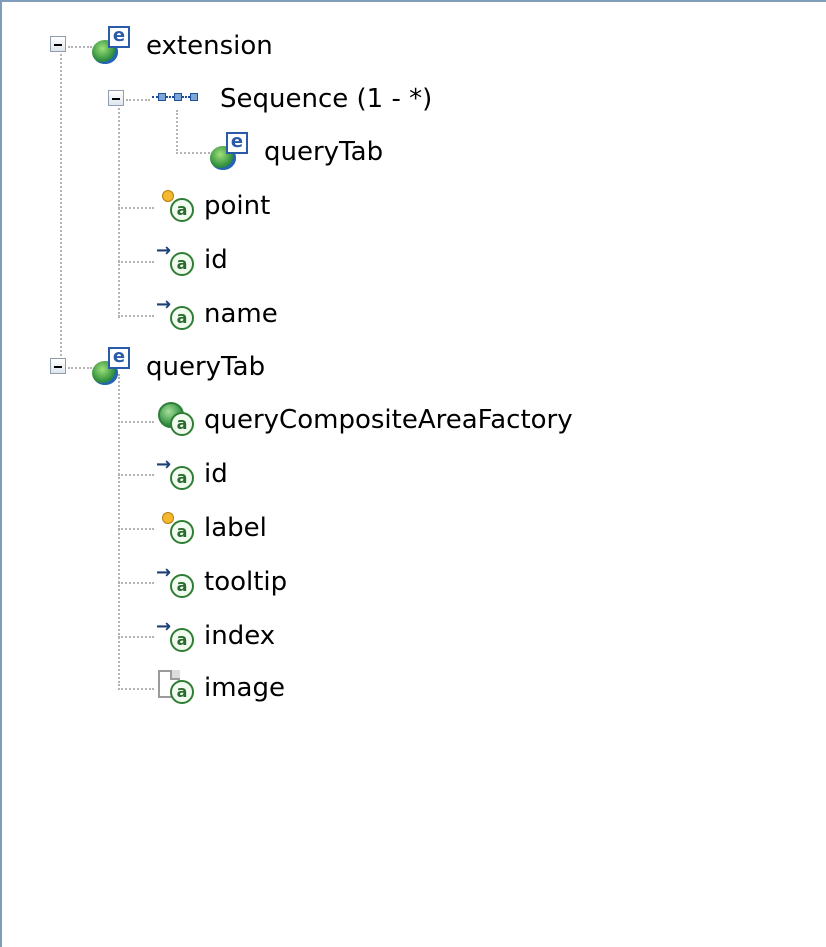 The width and height of the screenshot is (826, 947). Describe the element at coordinates (209, 46) in the screenshot. I see `tree-node-label: extension` at that location.